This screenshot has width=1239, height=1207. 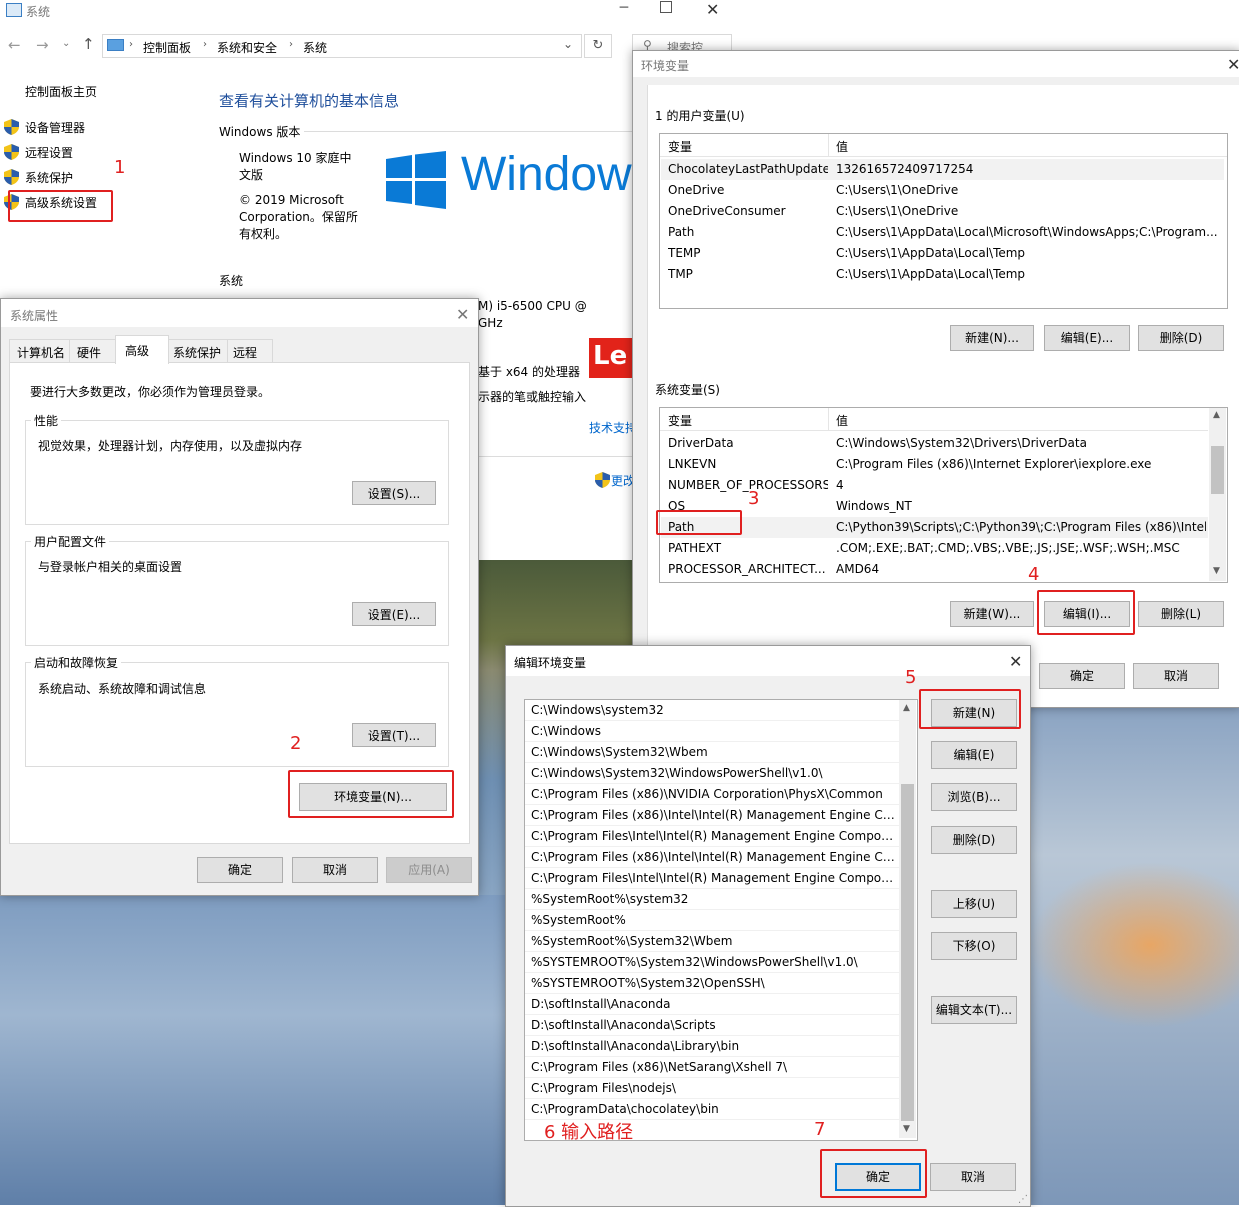 What do you see at coordinates (667, 8) in the screenshot?
I see `maximize-button` at bounding box center [667, 8].